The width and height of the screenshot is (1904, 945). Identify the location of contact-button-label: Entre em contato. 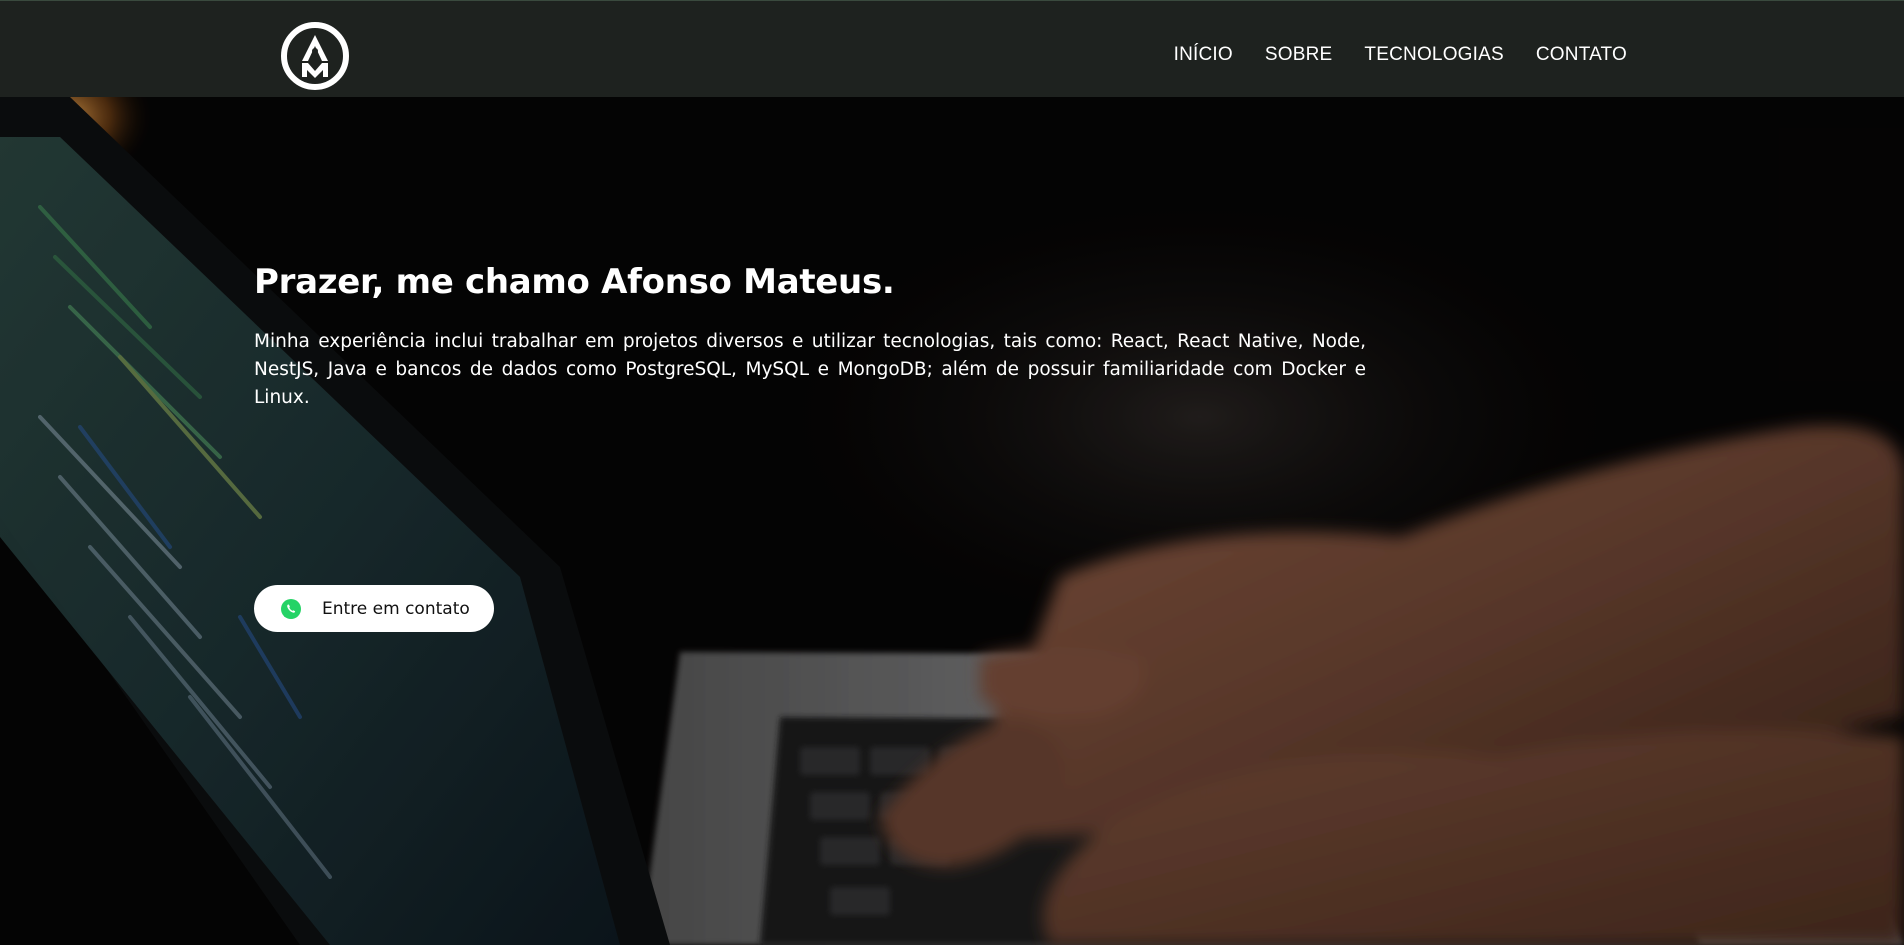
(396, 608).